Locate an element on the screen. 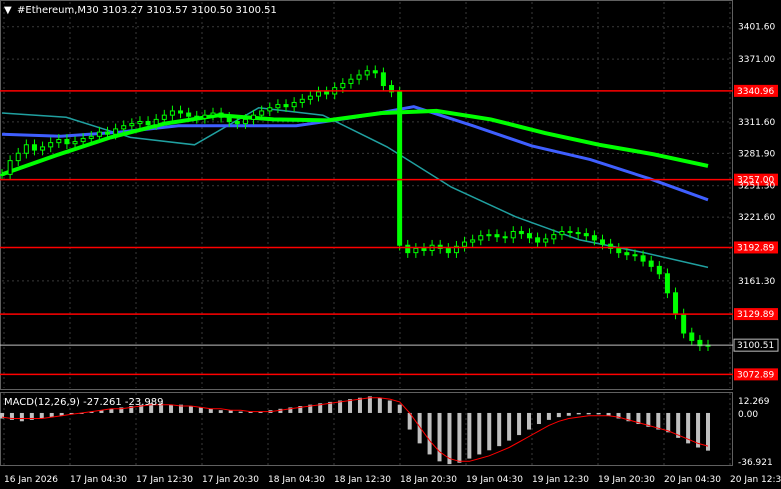 This screenshot has height=489, width=781. price-tick-label: 3251.30 is located at coordinates (756, 187).